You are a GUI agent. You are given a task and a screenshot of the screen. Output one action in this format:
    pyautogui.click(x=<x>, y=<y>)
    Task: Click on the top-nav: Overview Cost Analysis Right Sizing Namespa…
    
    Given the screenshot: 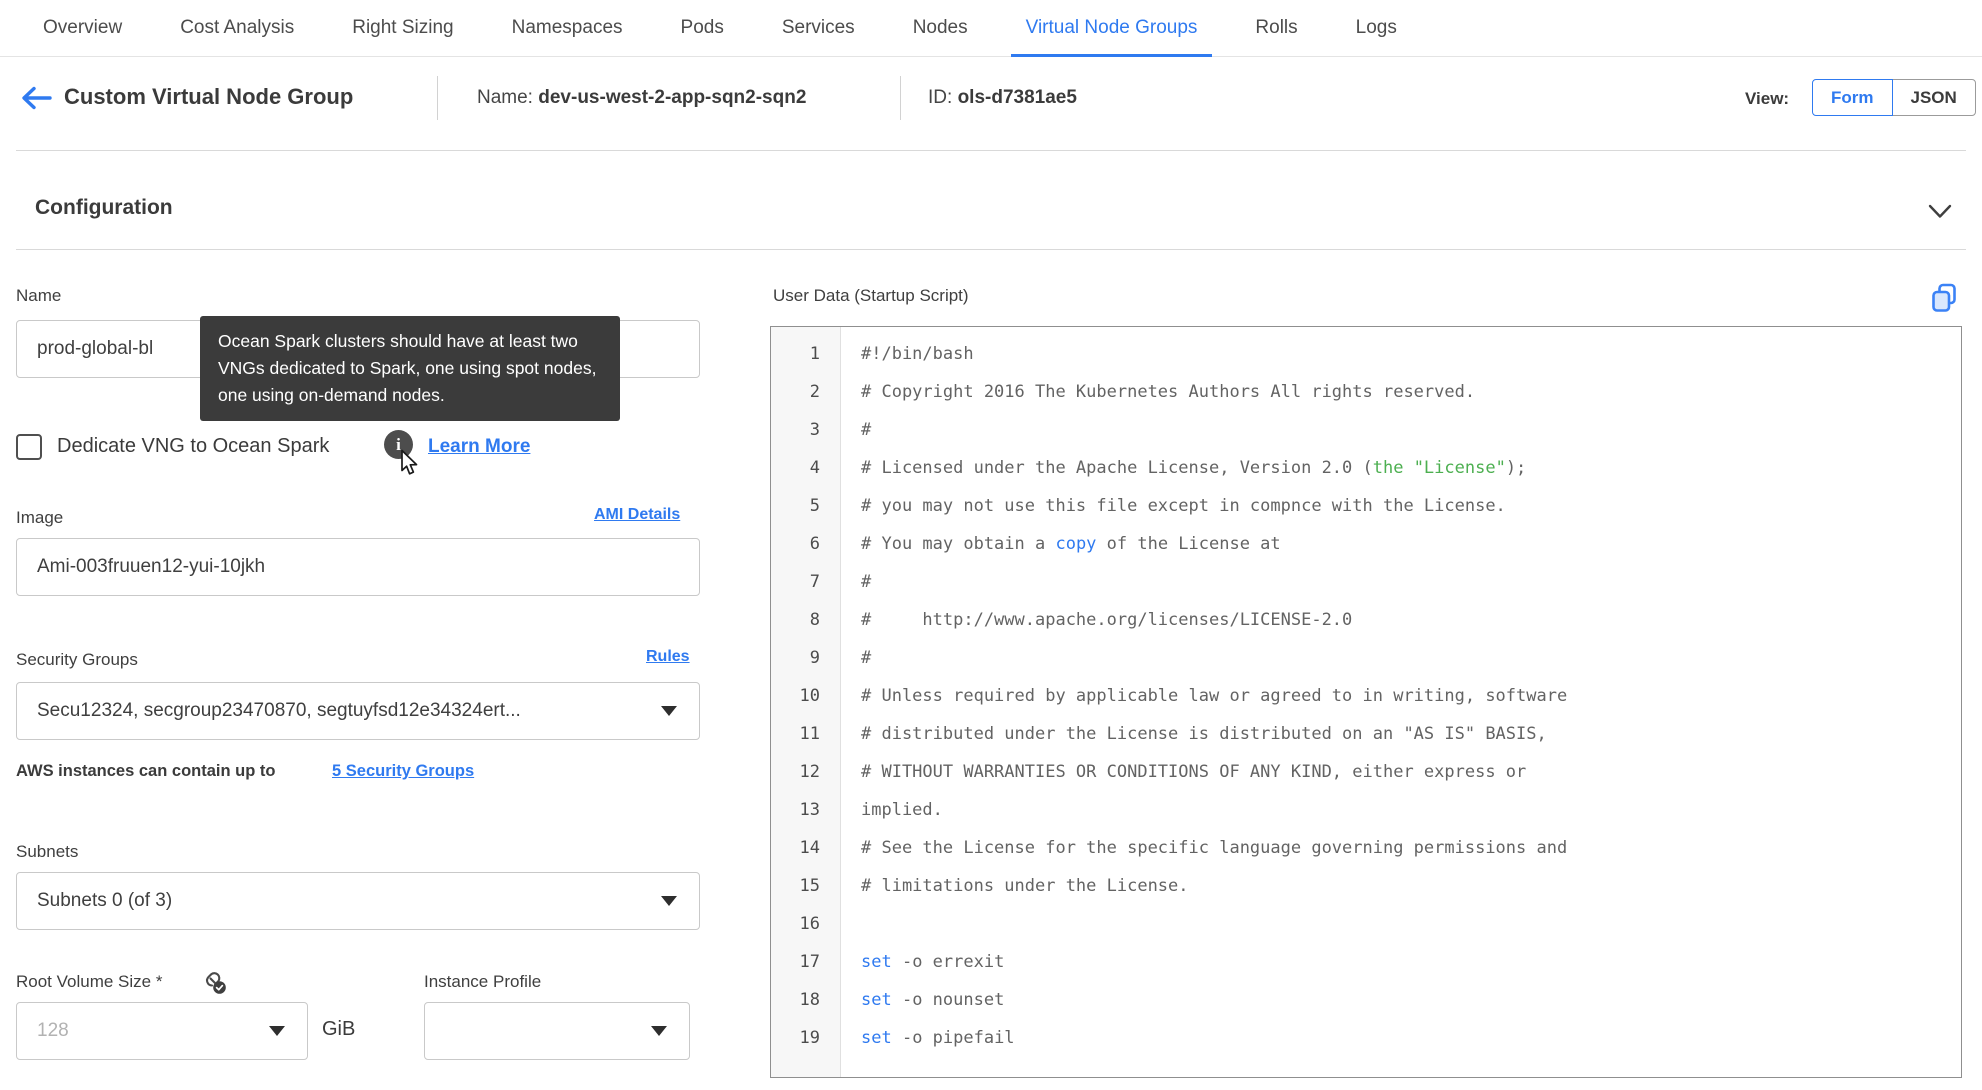 What is the action you would take?
    pyautogui.click(x=991, y=28)
    